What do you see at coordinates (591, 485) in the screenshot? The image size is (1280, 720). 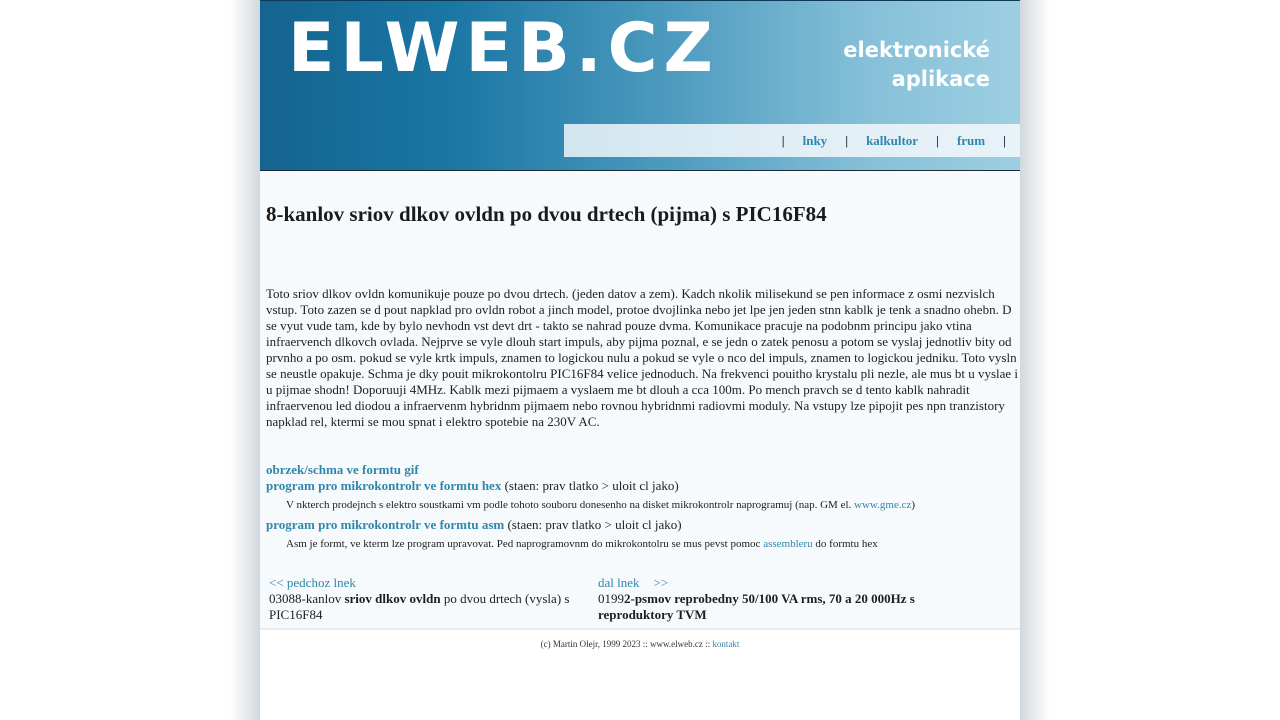 I see `hex-download-note: (staen: prav tlatko > uloit cl jako)` at bounding box center [591, 485].